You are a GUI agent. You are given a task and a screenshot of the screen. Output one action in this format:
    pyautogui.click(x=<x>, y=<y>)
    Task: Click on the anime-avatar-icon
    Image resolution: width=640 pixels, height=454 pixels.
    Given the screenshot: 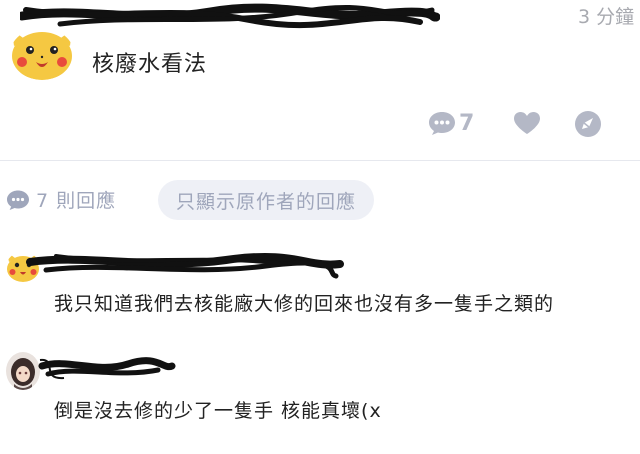 What is the action you would take?
    pyautogui.click(x=23, y=371)
    